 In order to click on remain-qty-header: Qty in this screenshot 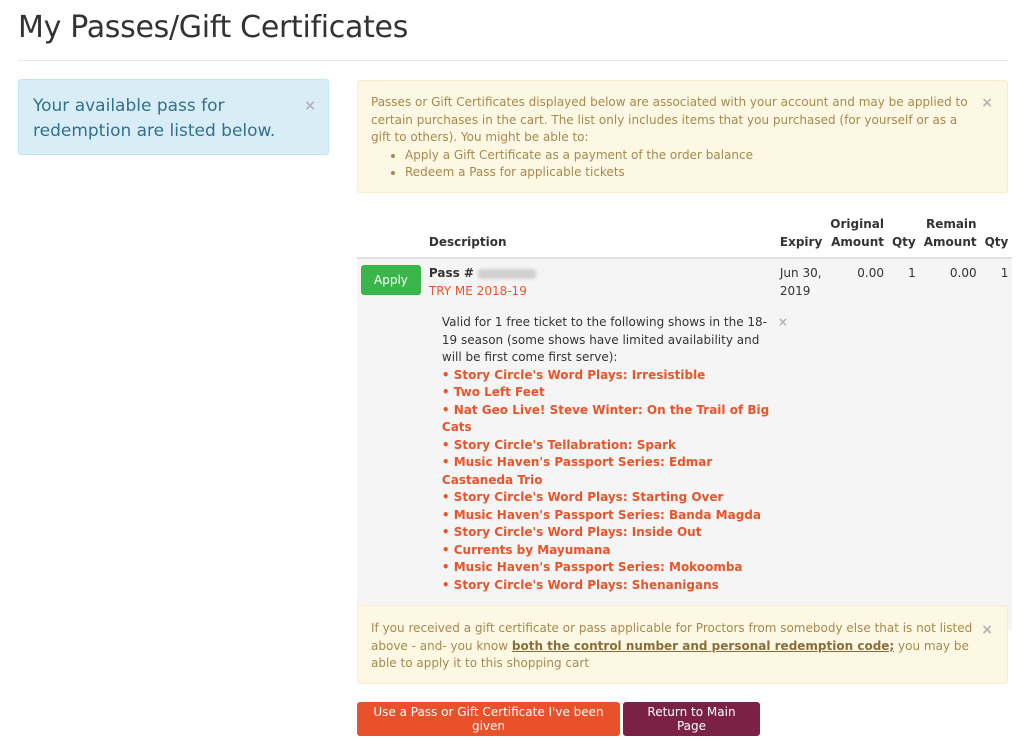, I will do `click(996, 236)`.